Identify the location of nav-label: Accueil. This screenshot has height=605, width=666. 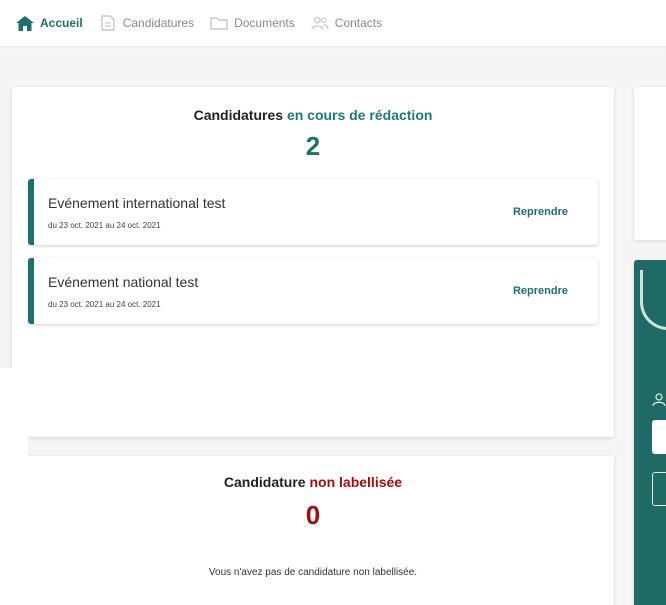
(61, 23).